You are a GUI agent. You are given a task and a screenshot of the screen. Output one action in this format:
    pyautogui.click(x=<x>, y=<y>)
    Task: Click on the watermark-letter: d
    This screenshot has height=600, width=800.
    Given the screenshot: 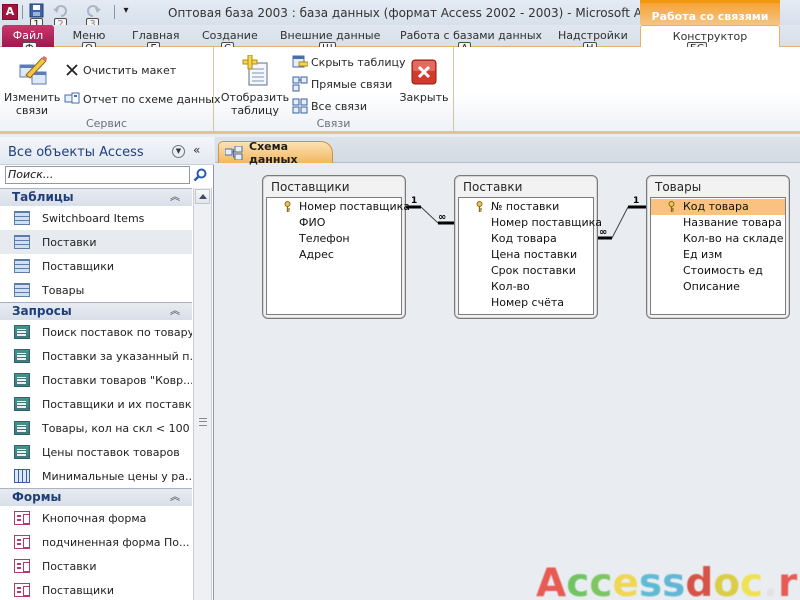 What is the action you would take?
    pyautogui.click(x=699, y=580)
    